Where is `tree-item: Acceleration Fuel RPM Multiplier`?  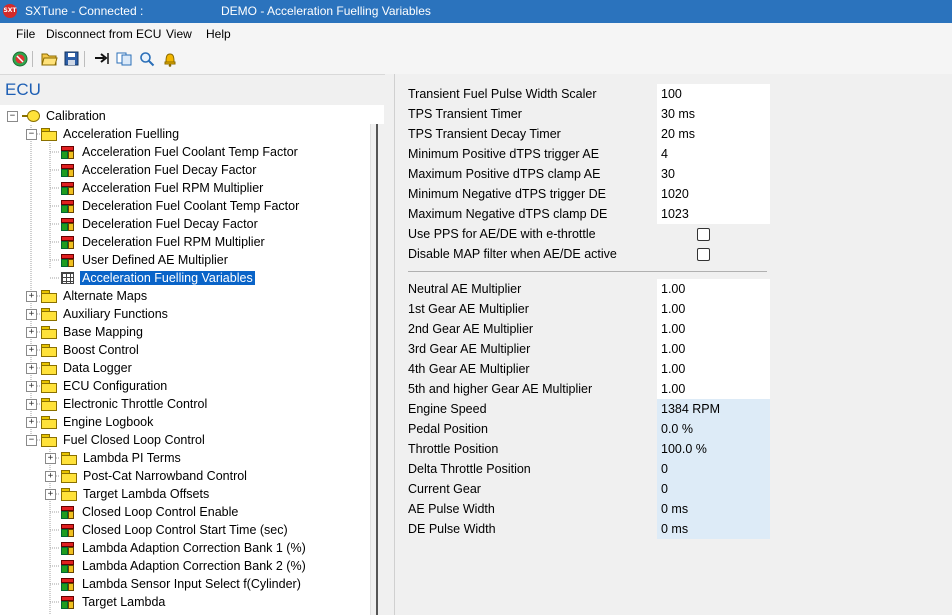 tree-item: Acceleration Fuel RPM Multiplier is located at coordinates (163, 188).